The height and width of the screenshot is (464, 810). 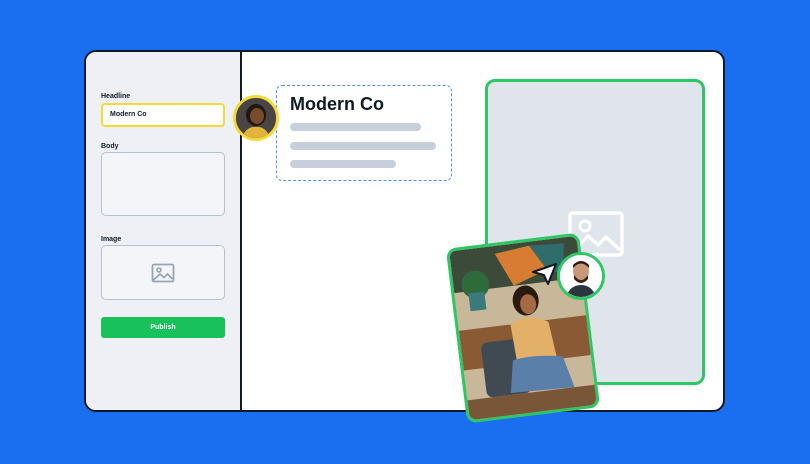 I want to click on image-label: Image, so click(x=111, y=239).